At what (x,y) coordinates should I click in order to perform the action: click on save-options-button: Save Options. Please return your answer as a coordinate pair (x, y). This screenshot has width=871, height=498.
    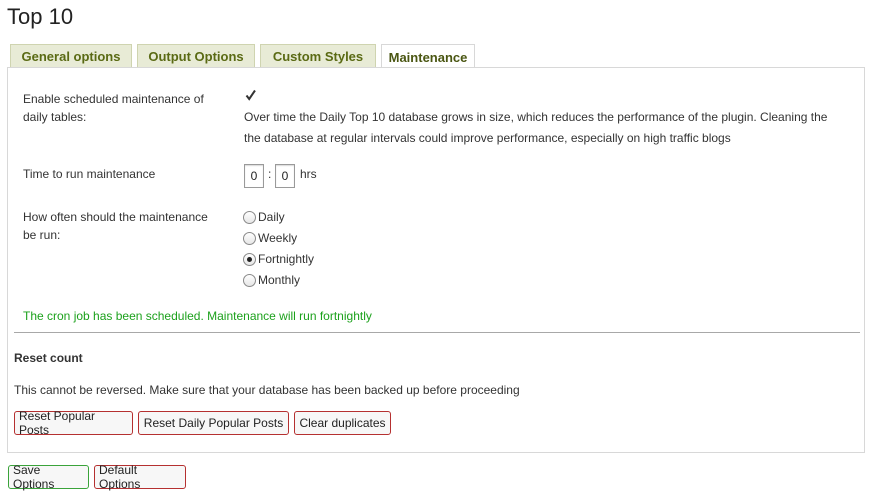
    Looking at the image, I should click on (48, 477).